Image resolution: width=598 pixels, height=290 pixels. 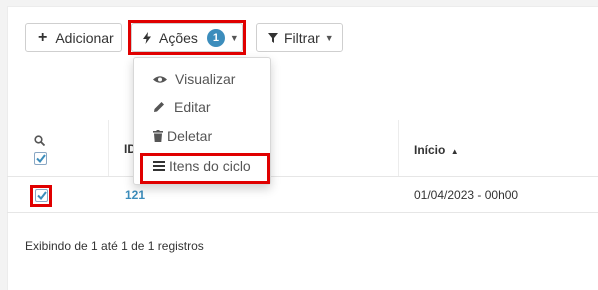 I want to click on filter-icon, so click(x=273, y=37).